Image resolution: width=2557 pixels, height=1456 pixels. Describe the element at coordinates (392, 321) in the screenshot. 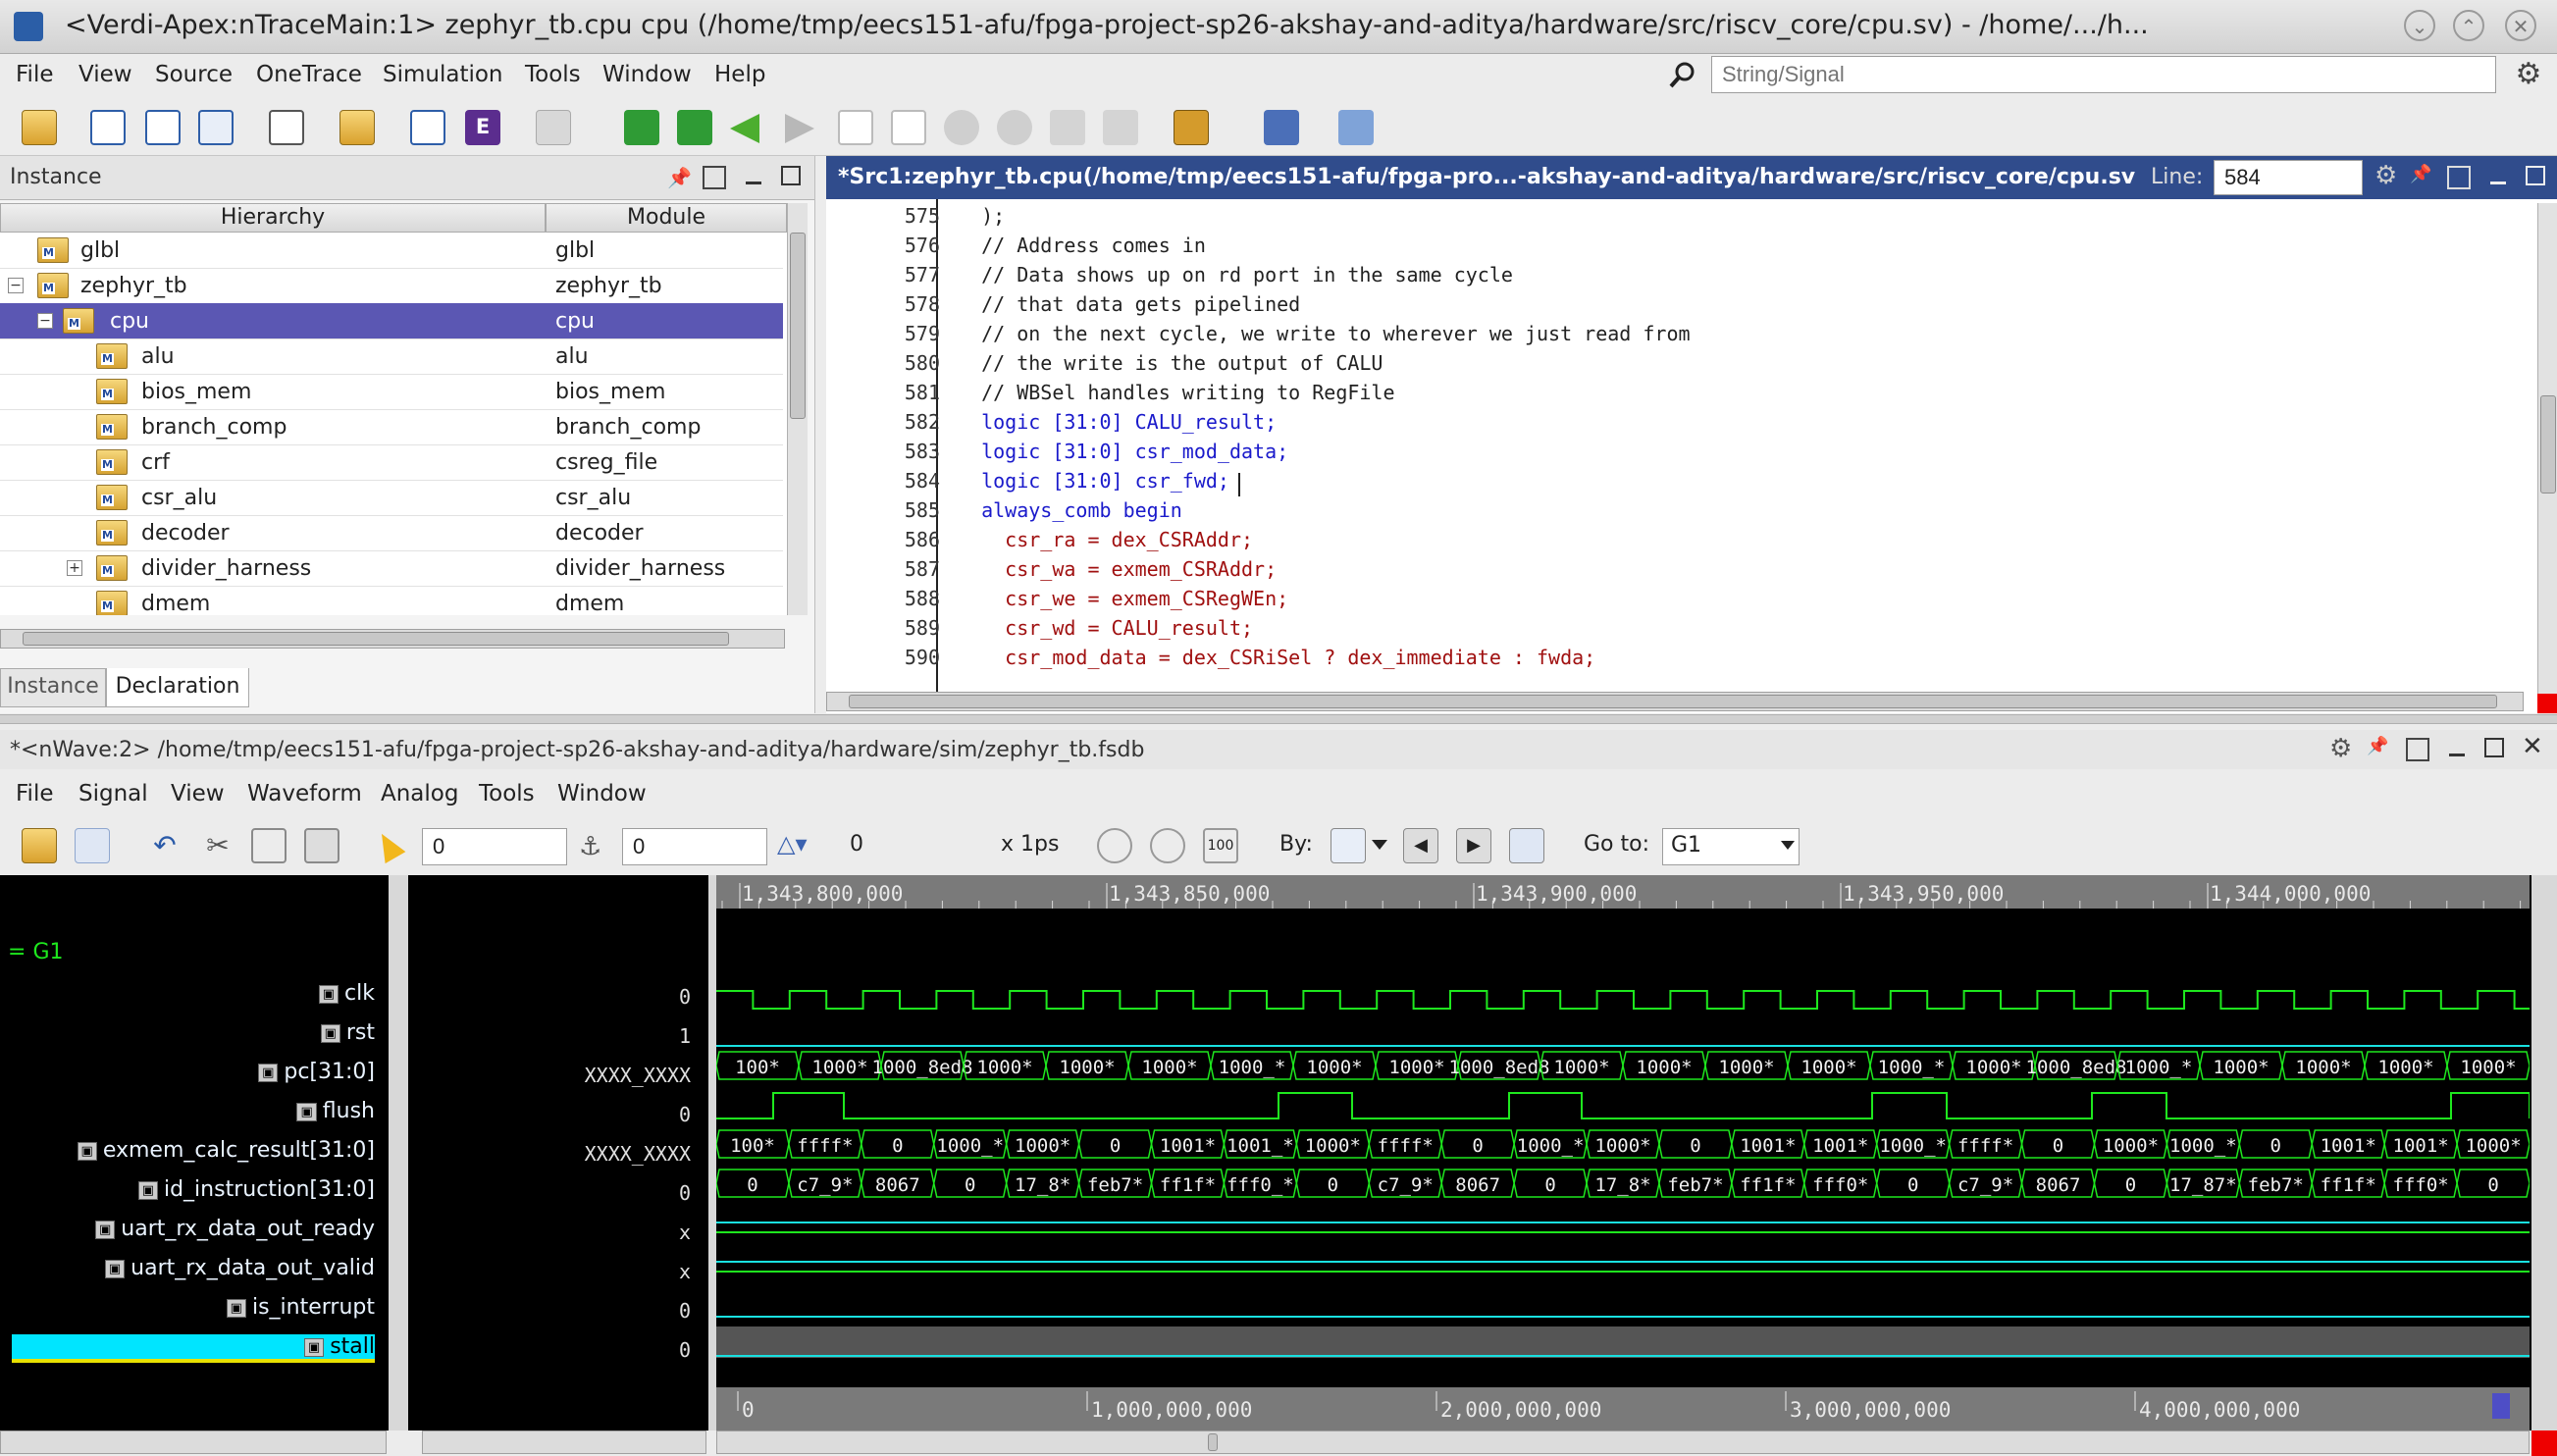

I see `tree-row-cpu: − cpu cpu` at that location.